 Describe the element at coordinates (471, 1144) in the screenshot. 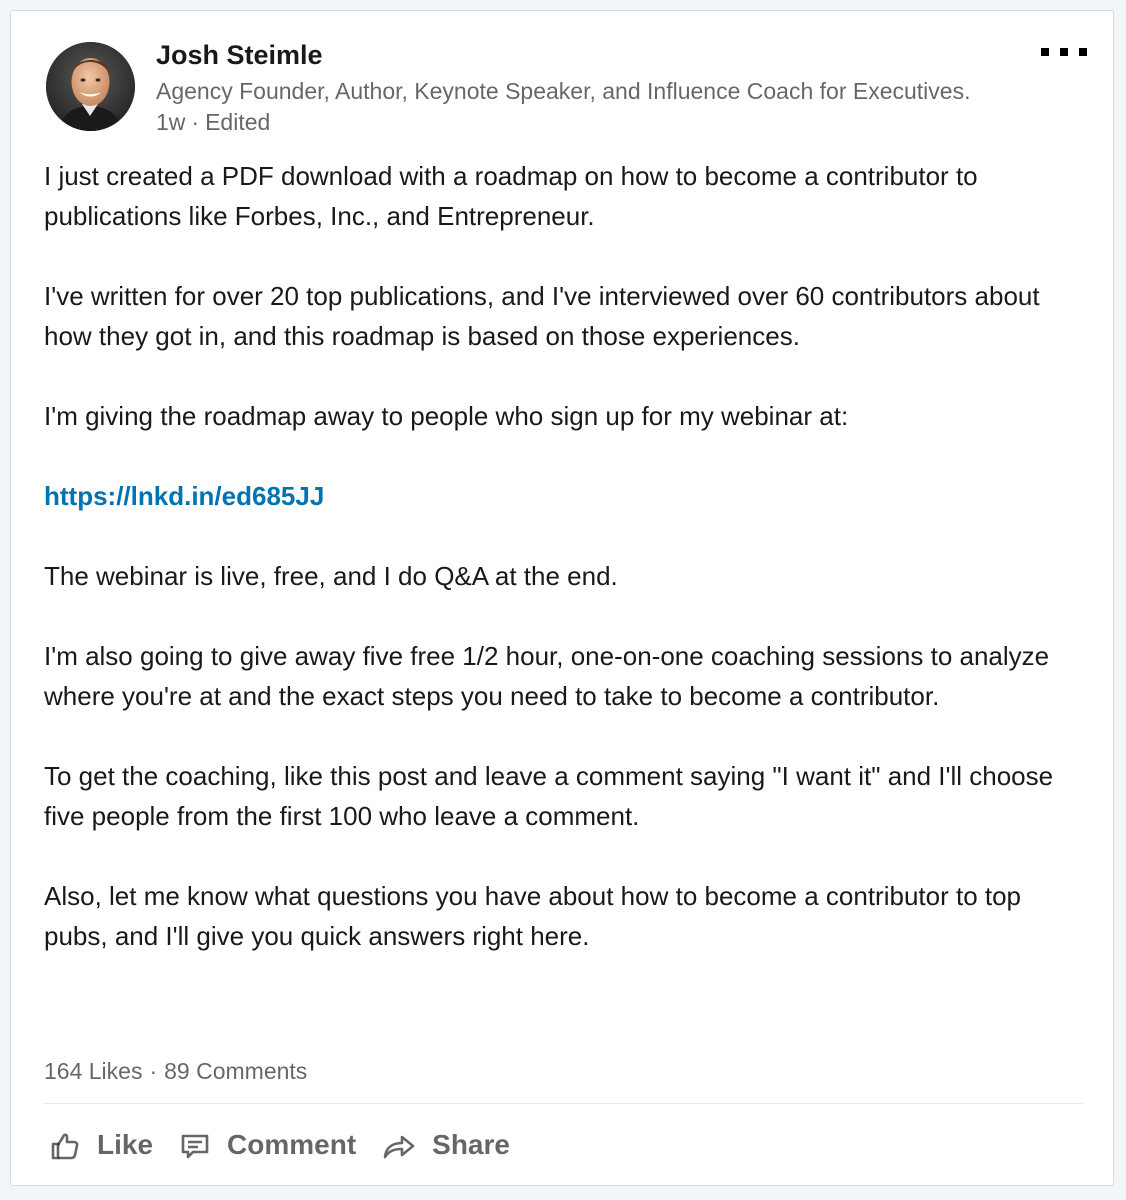

I see `share-label: Share` at that location.